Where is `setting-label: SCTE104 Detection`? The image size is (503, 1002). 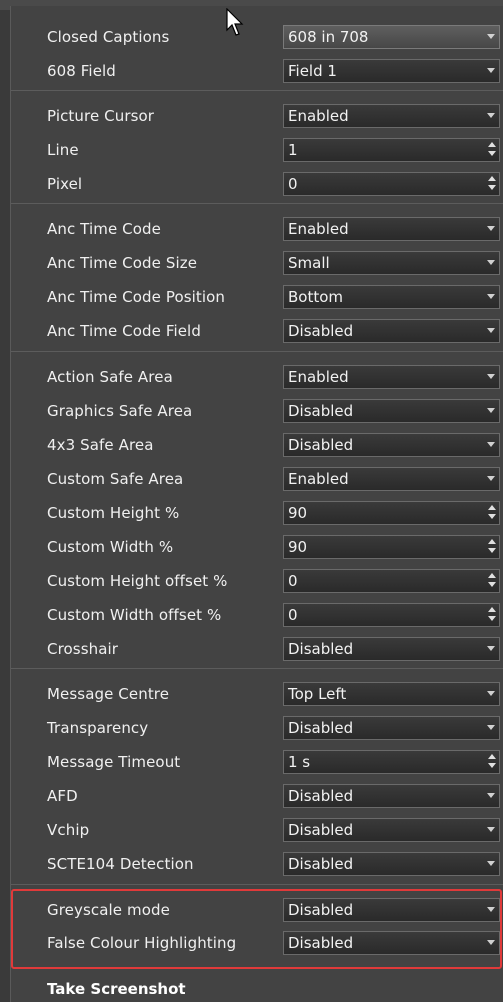 setting-label: SCTE104 Detection is located at coordinates (120, 864).